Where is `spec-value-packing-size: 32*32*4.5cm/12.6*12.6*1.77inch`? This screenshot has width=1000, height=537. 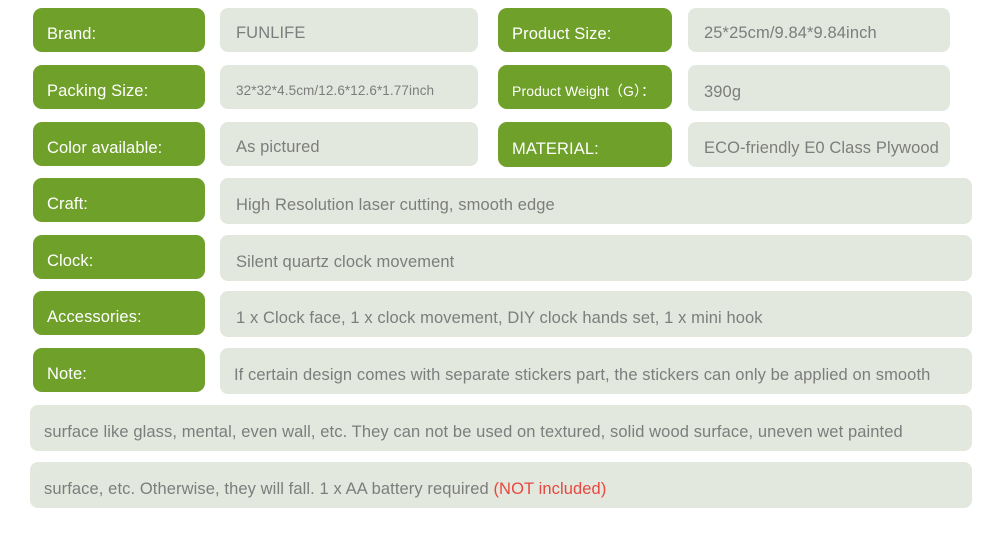 spec-value-packing-size: 32*32*4.5cm/12.6*12.6*1.77inch is located at coordinates (349, 87).